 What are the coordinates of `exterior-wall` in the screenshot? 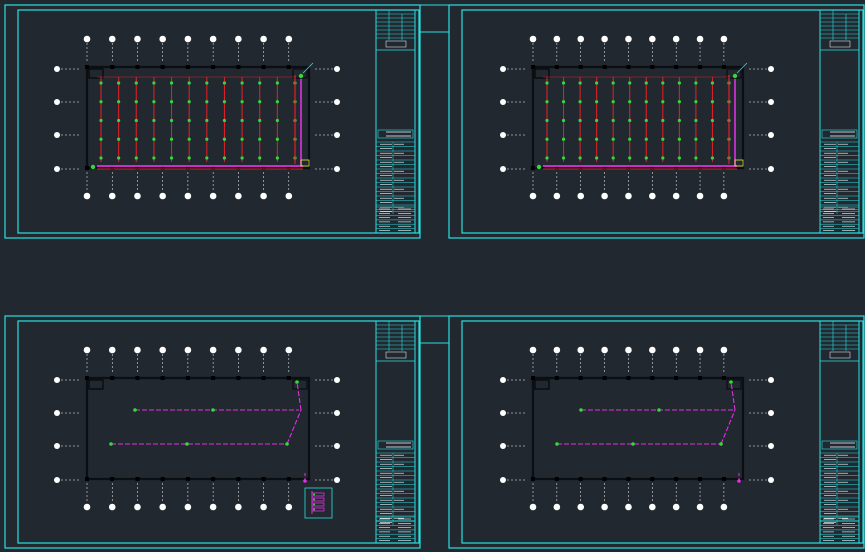 It's located at (198, 428).